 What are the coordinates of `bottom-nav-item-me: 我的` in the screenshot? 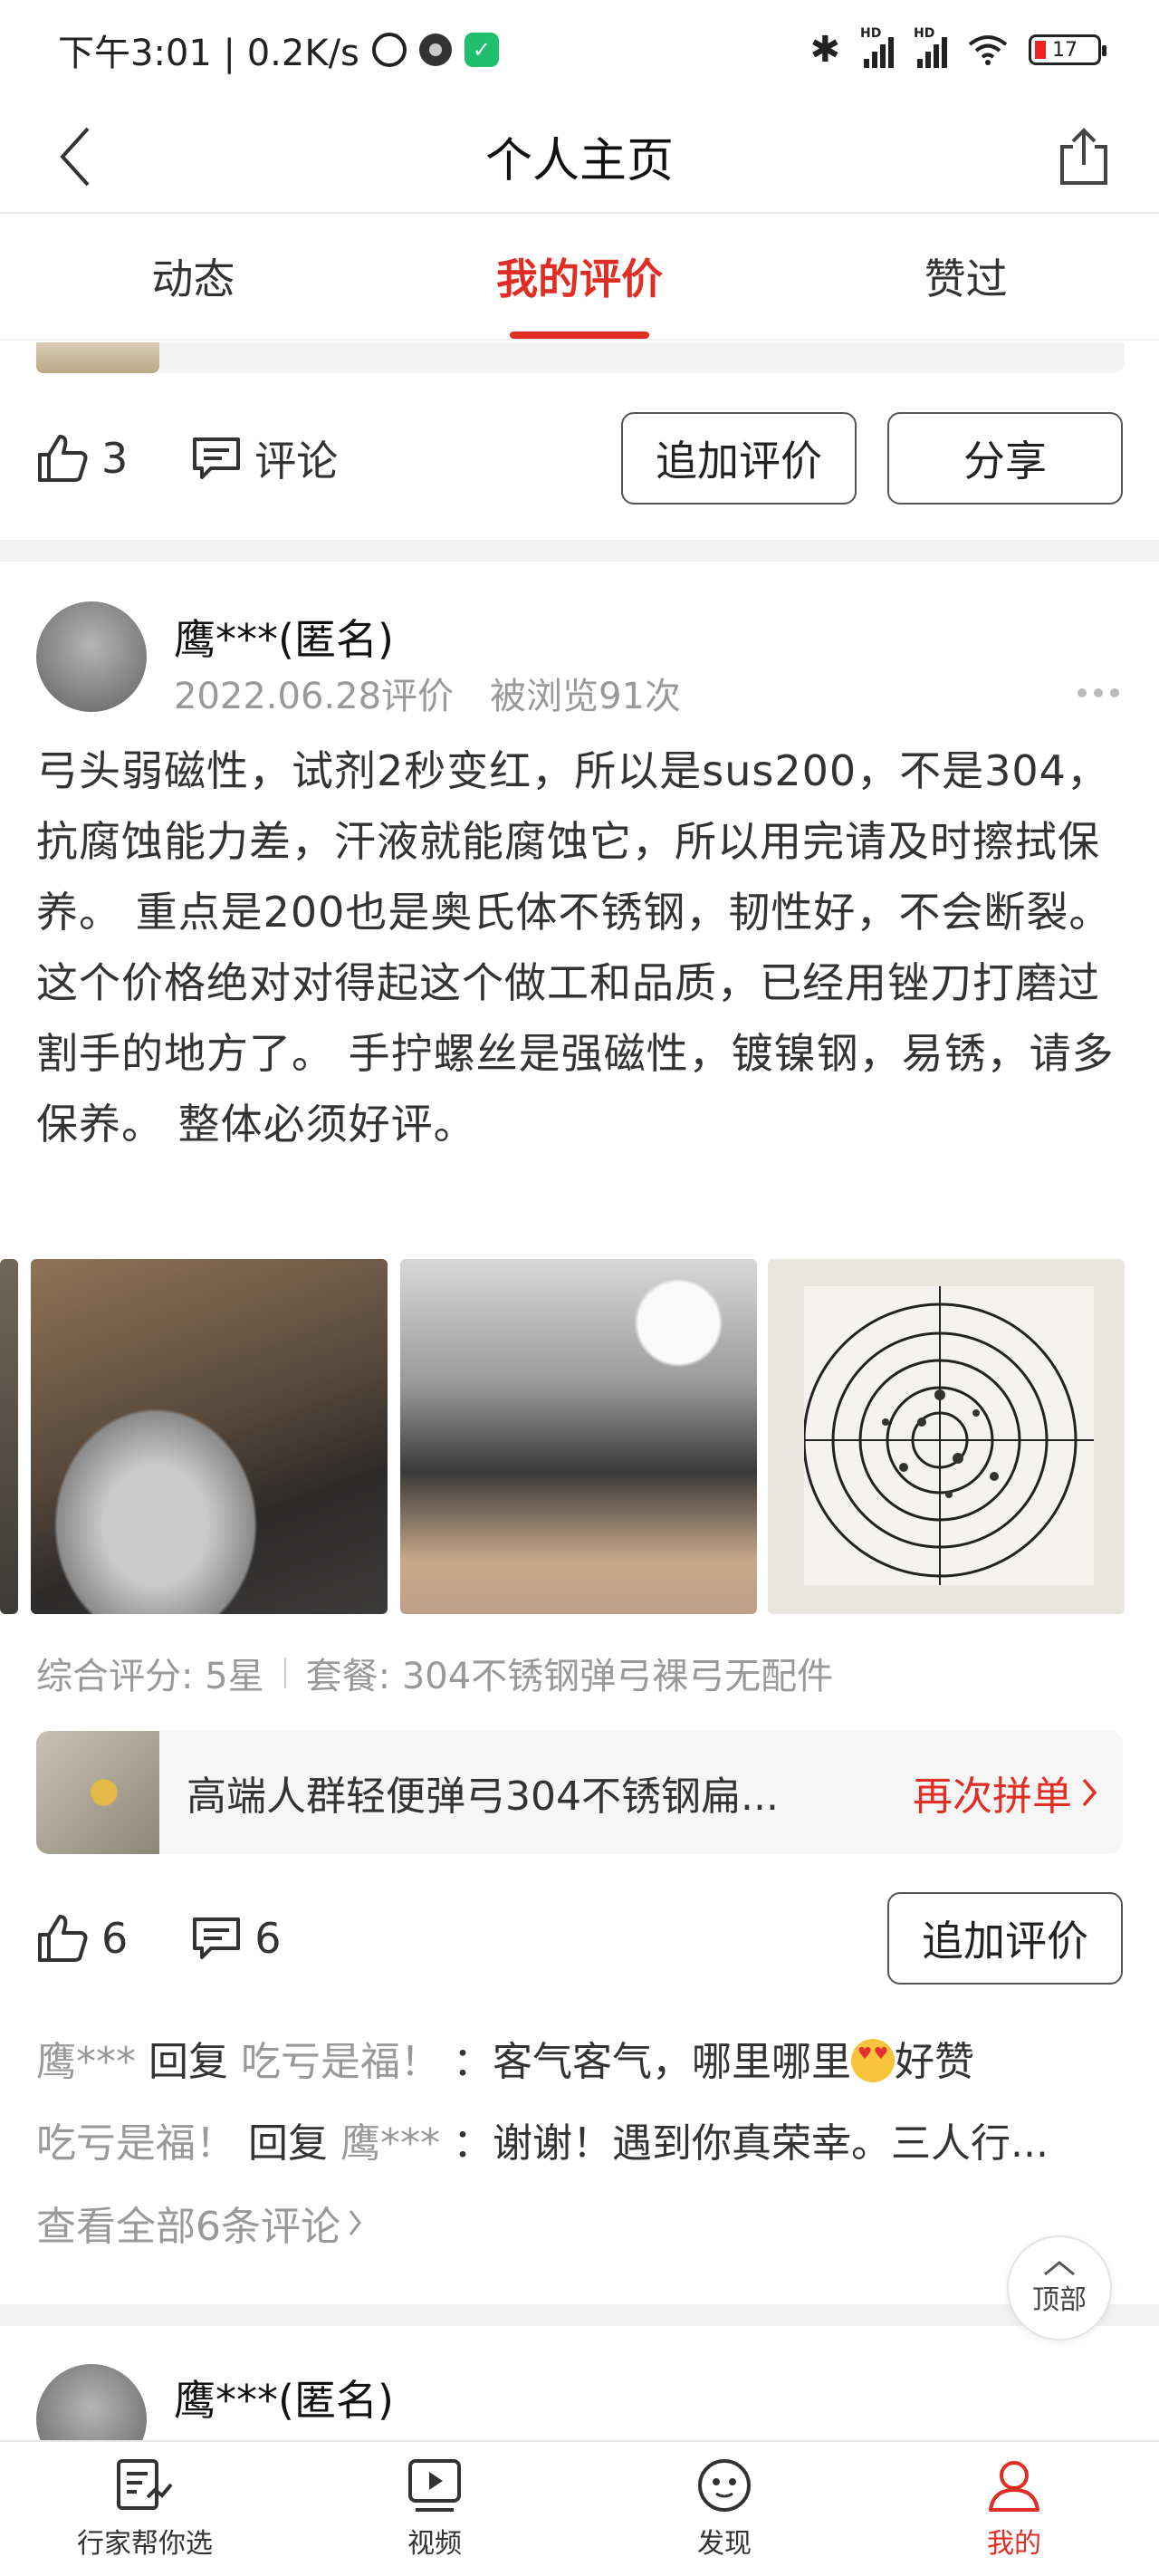 It's located at (1014, 2509).